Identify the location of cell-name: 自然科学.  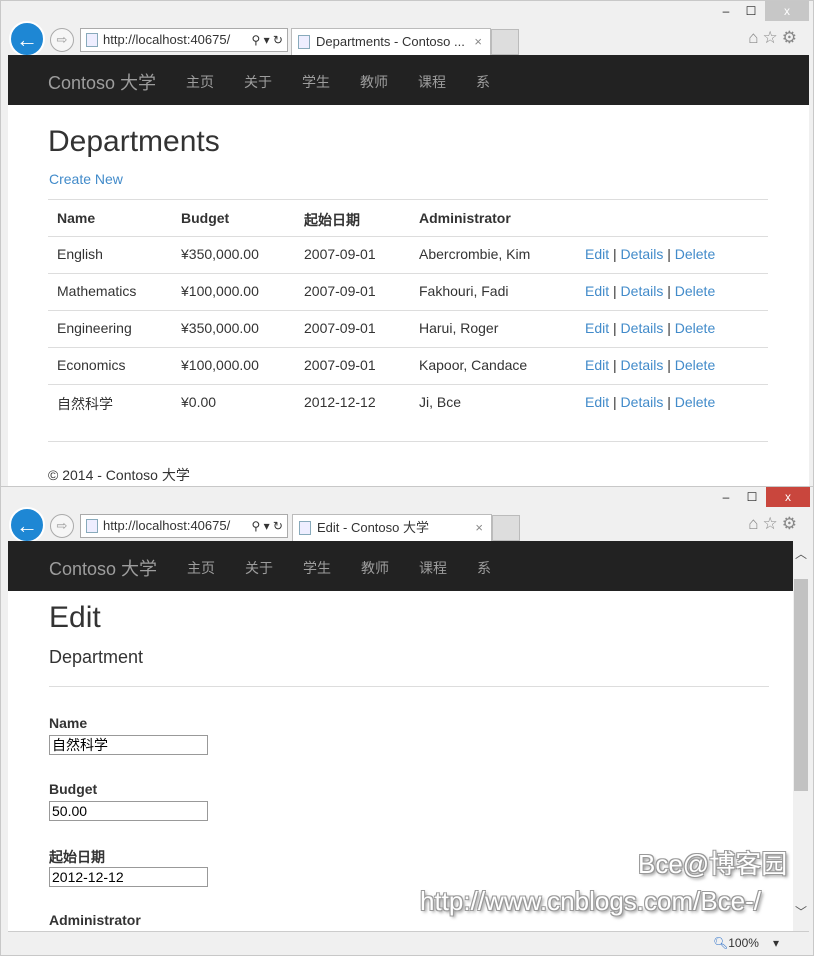
(85, 404).